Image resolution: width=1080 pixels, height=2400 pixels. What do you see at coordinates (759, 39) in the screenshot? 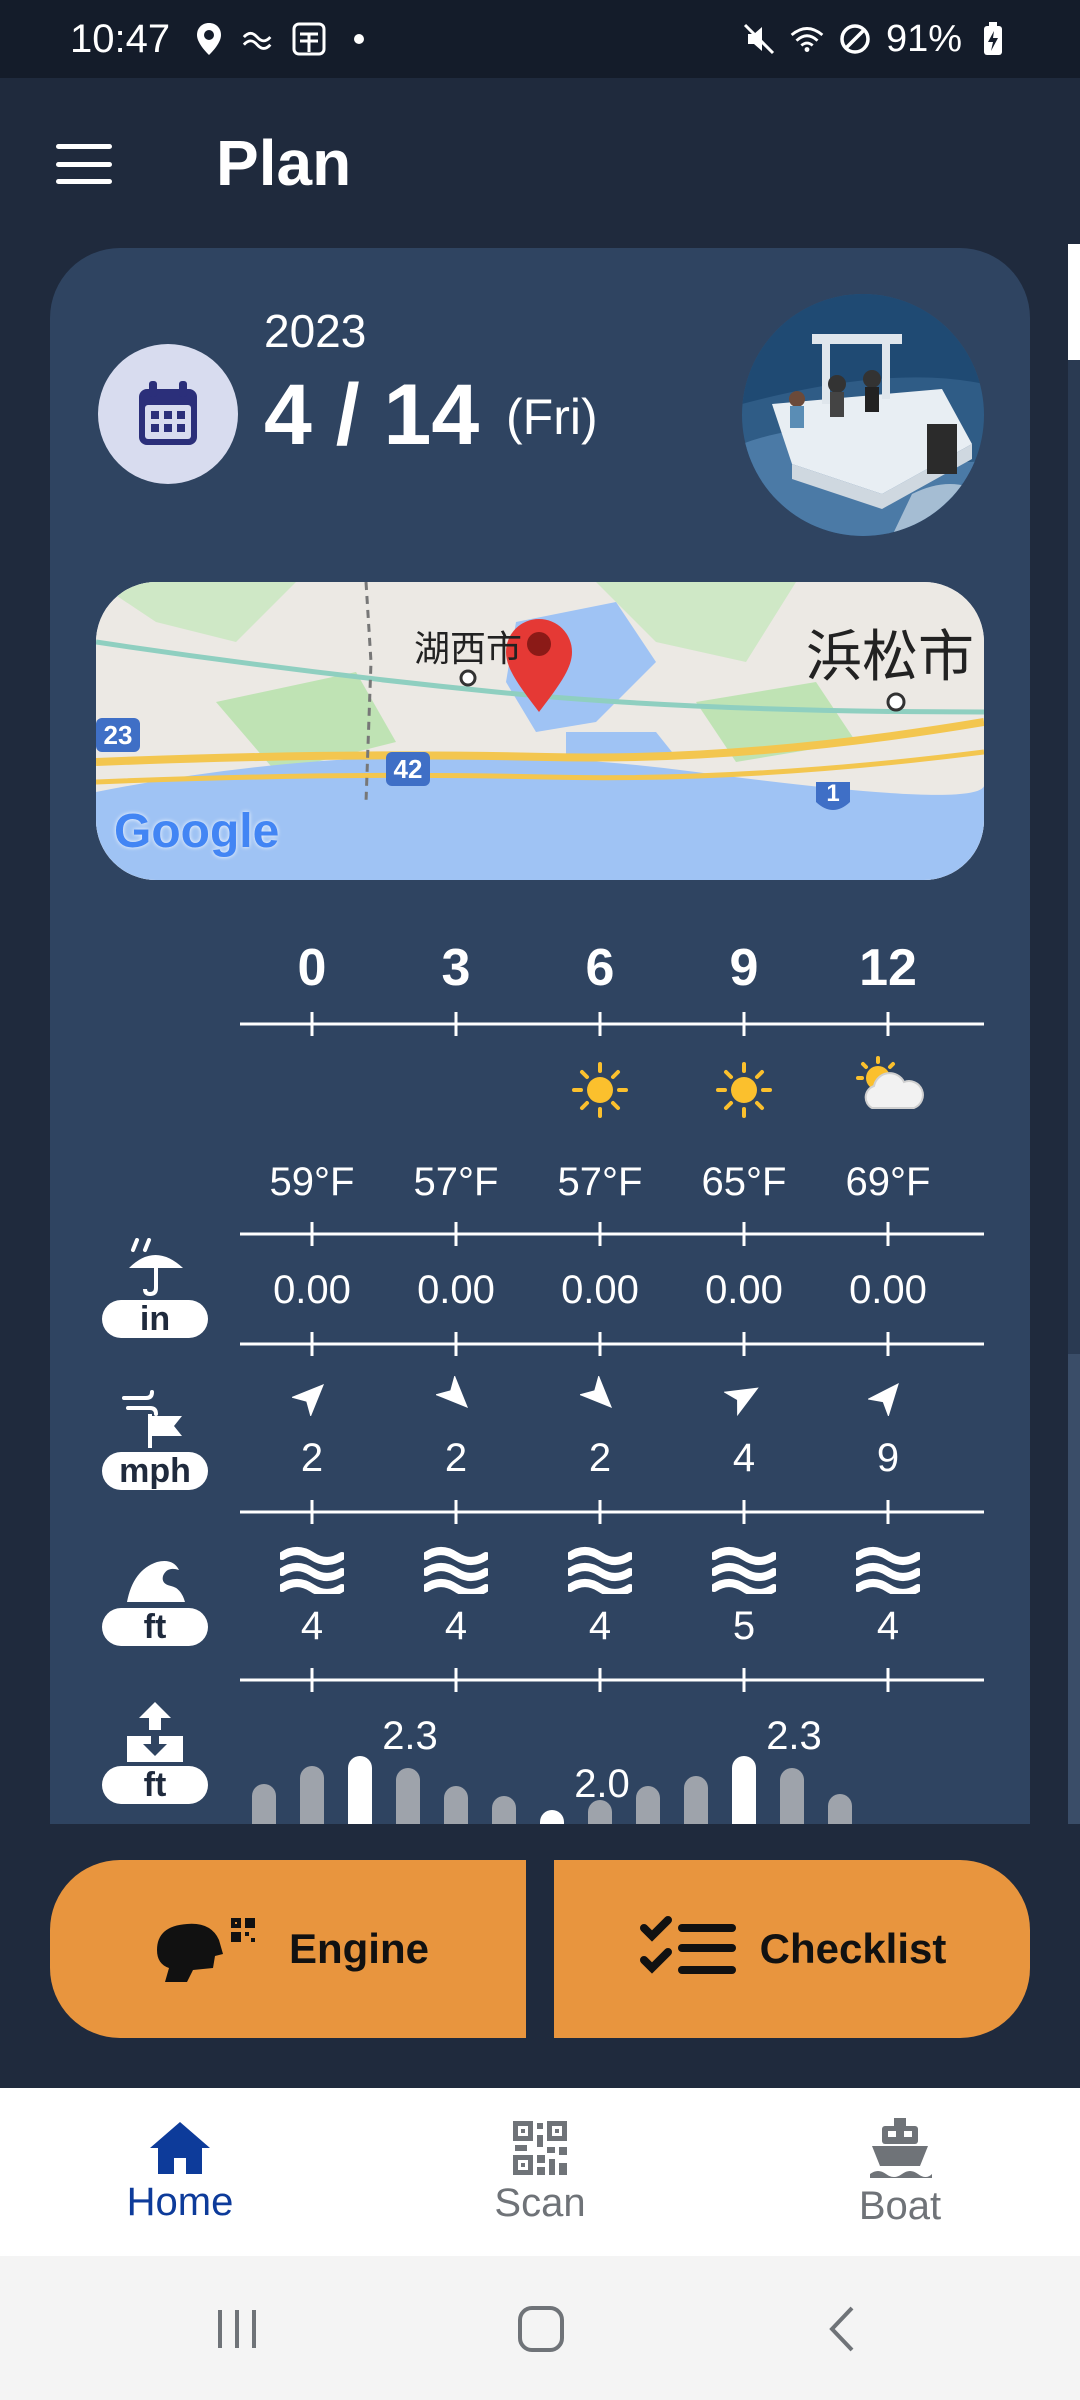
I see `mute-icon` at bounding box center [759, 39].